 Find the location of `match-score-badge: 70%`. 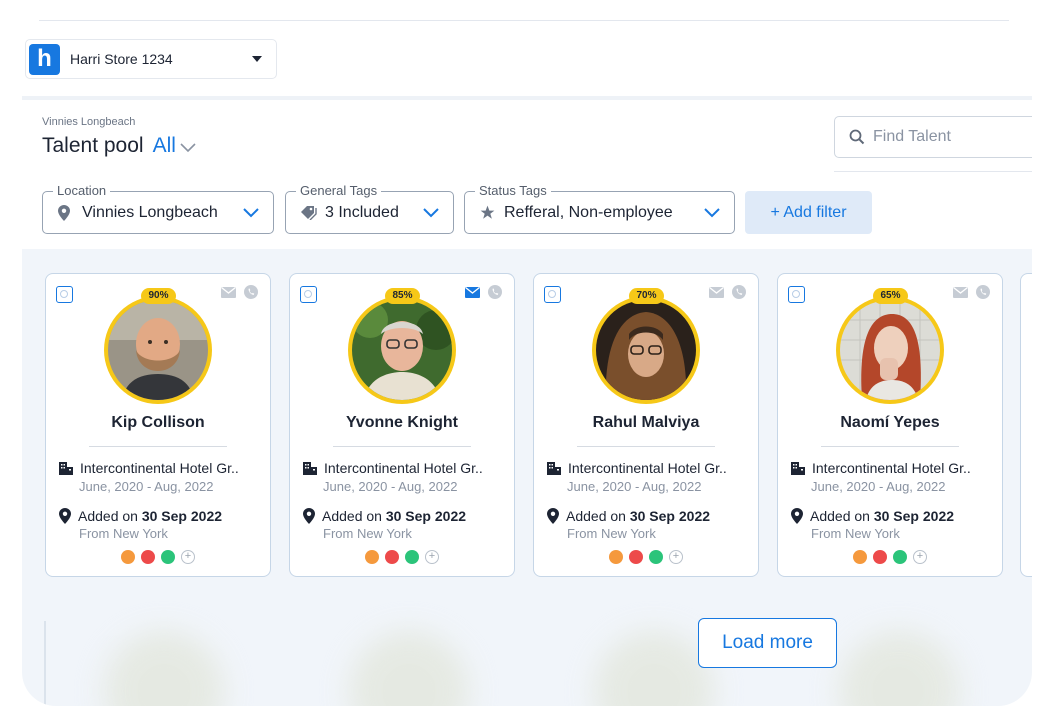

match-score-badge: 70% is located at coordinates (646, 296).